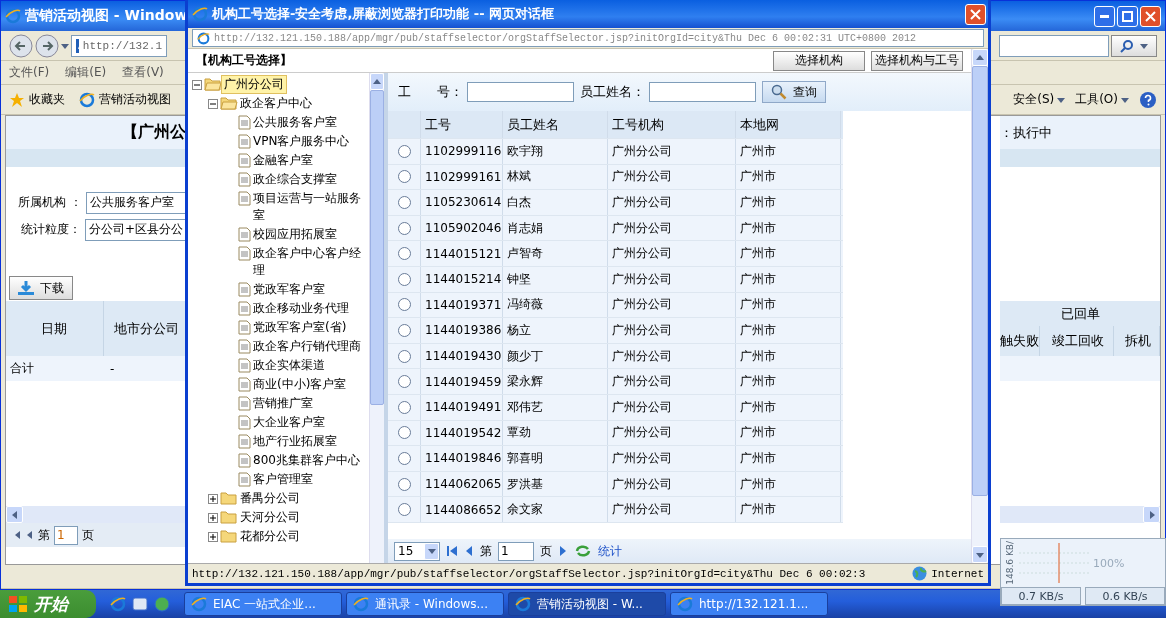 Image resolution: width=1166 pixels, height=618 pixels. Describe the element at coordinates (135, 229) in the screenshot. I see `select-field: 分公司+区县分公` at that location.